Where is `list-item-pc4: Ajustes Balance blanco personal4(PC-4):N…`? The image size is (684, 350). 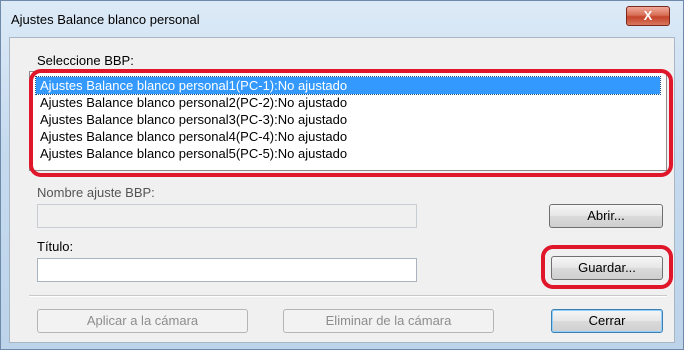 list-item-pc4: Ajustes Balance blanco personal4(PC-4):N… is located at coordinates (348, 136).